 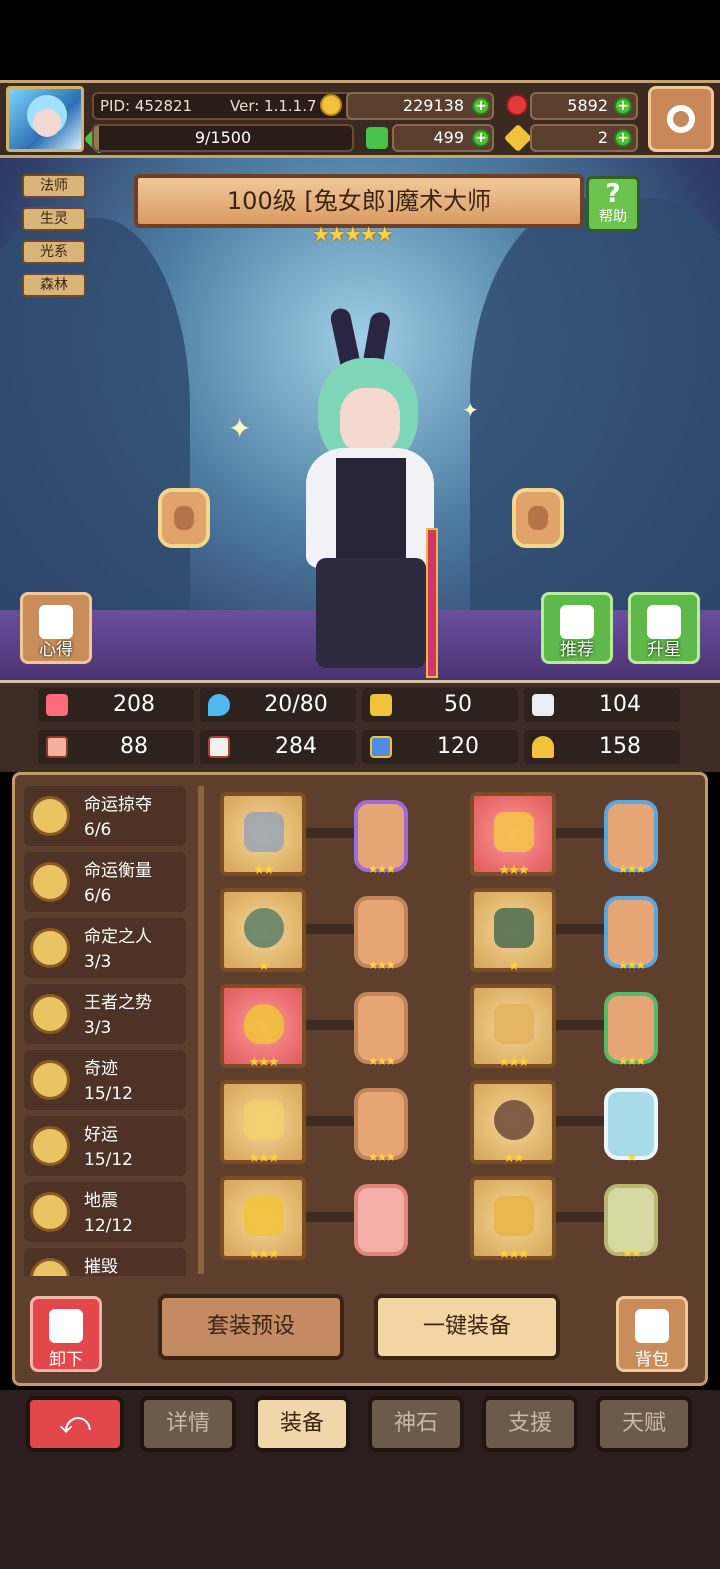 What do you see at coordinates (264, 928) in the screenshot?
I see `orb-icon` at bounding box center [264, 928].